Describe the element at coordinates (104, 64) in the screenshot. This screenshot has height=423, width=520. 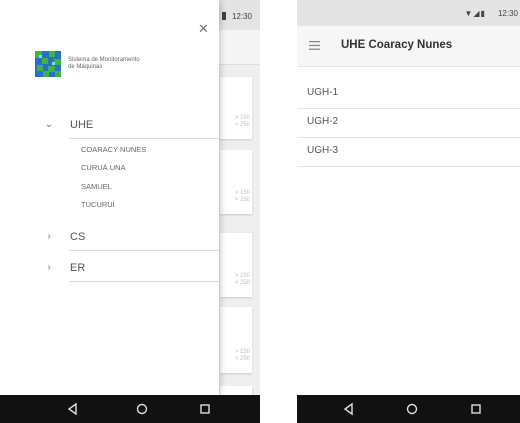
I see `app-name: Sistema de Monitoramento de Máquinas` at that location.